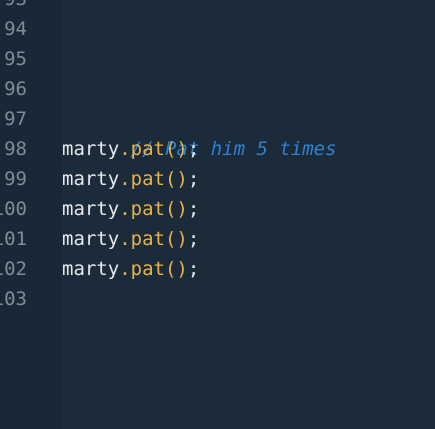  I want to click on line-number-gutter: 93 94 95 96 97 98 99 100 101 102 103, so click(31, 214).